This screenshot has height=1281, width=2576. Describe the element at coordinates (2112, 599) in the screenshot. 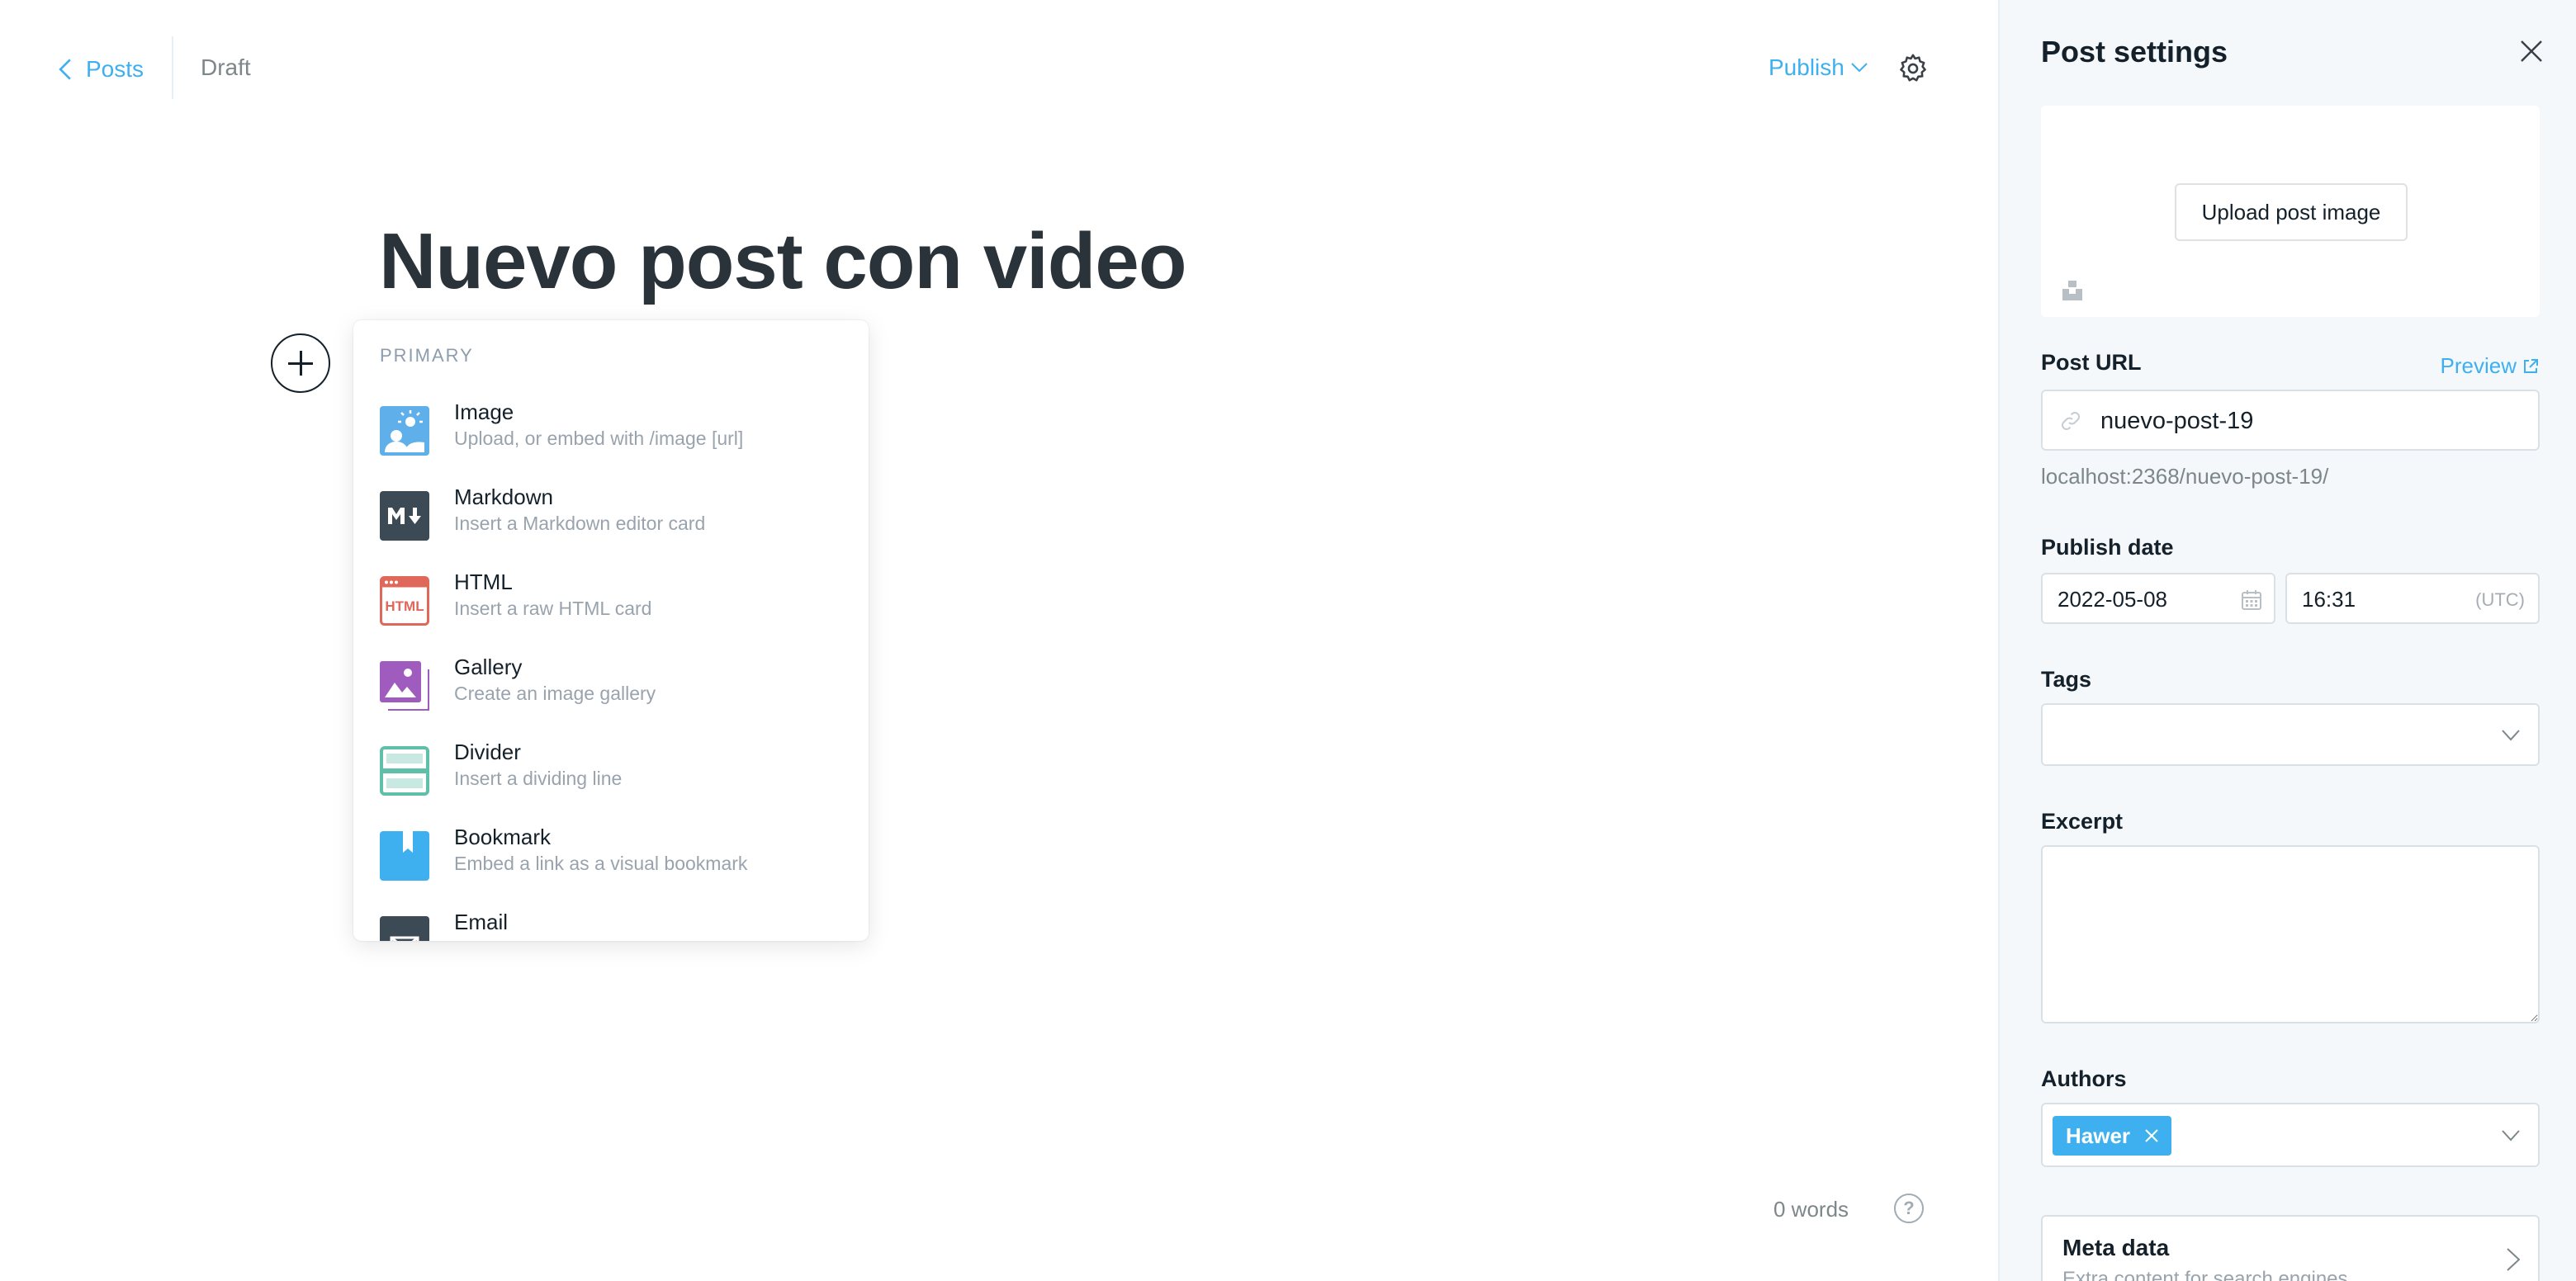

I see `publish-date-value: 2022-05-08` at that location.